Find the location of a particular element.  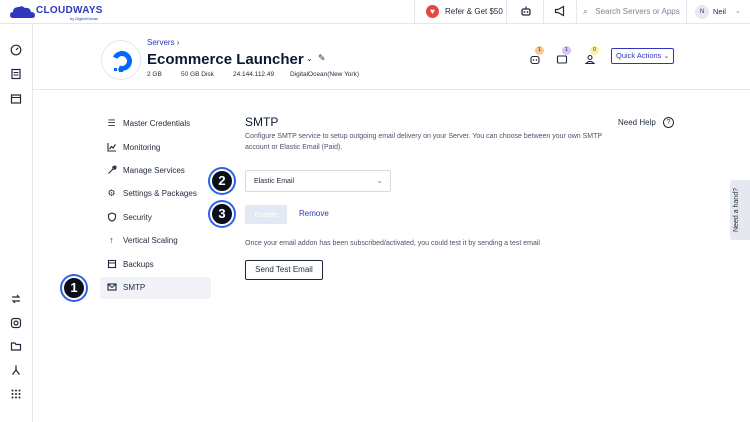

step-callout-2: 2 is located at coordinates (222, 181).